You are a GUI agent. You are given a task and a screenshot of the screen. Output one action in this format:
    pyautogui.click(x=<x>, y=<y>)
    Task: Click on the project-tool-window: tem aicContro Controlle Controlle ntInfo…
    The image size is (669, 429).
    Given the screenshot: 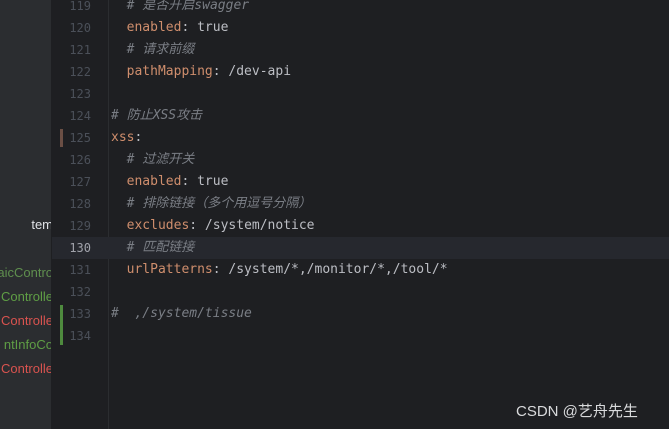 What is the action you would take?
    pyautogui.click(x=25, y=214)
    